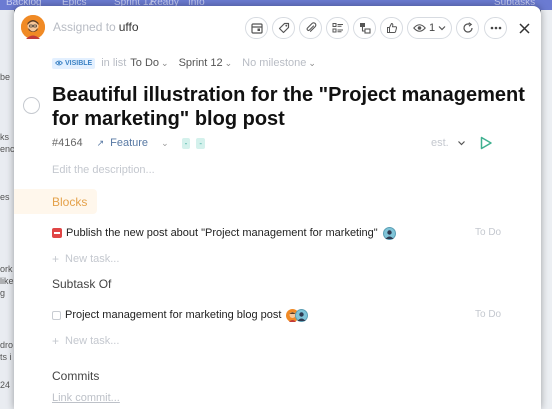  I want to click on play-icon, so click(486, 143).